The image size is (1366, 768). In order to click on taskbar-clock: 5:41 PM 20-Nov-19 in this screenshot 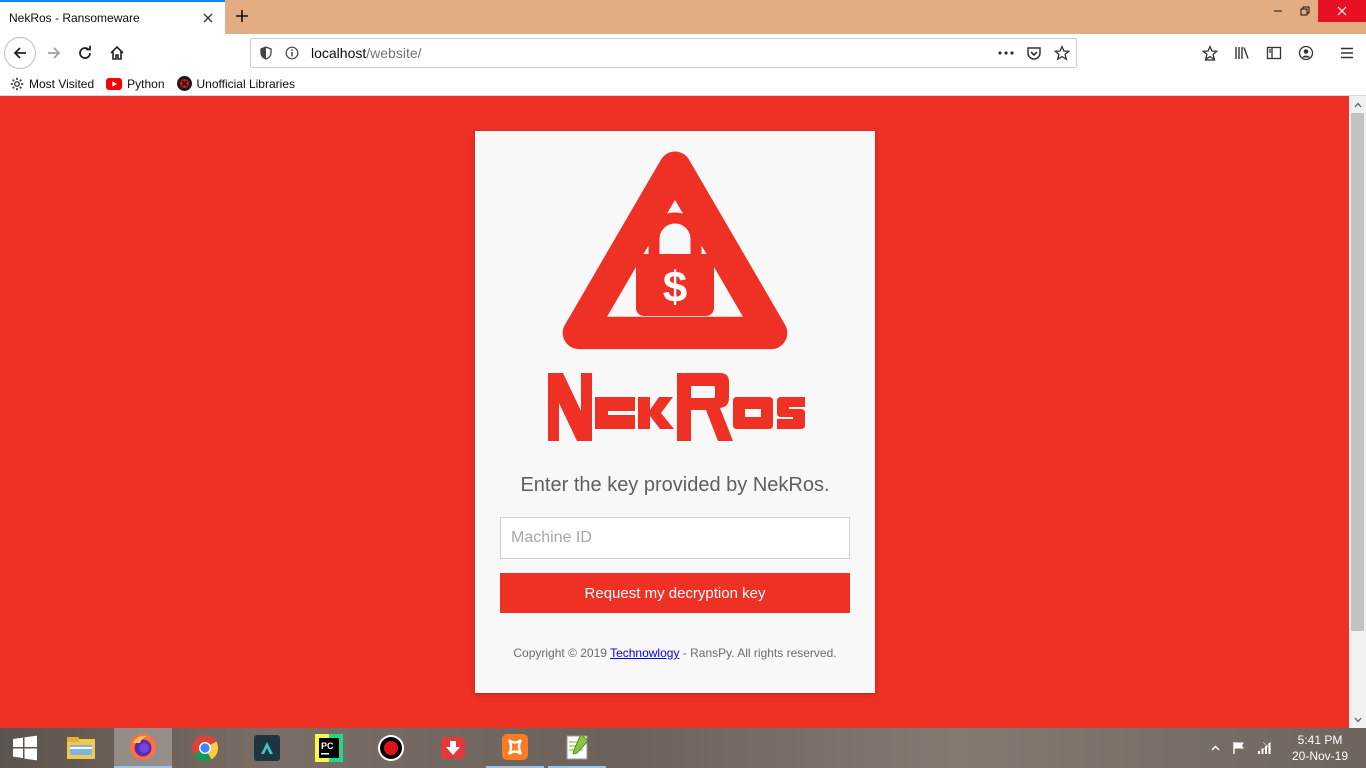, I will do `click(1320, 748)`.